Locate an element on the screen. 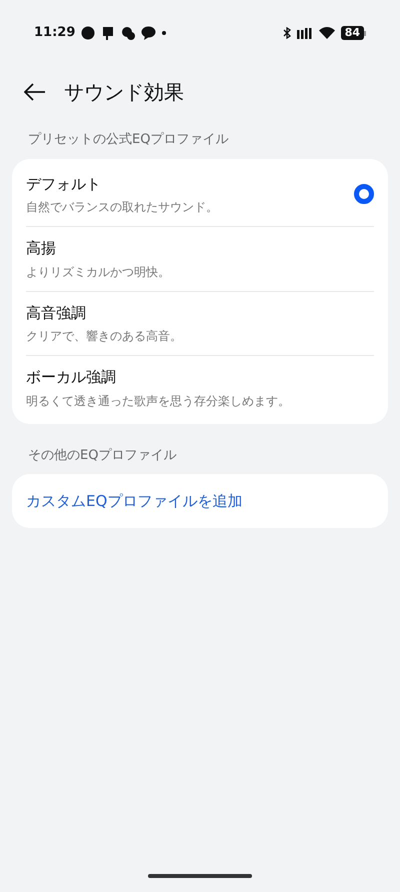  option-title: 高揚 is located at coordinates (41, 248).